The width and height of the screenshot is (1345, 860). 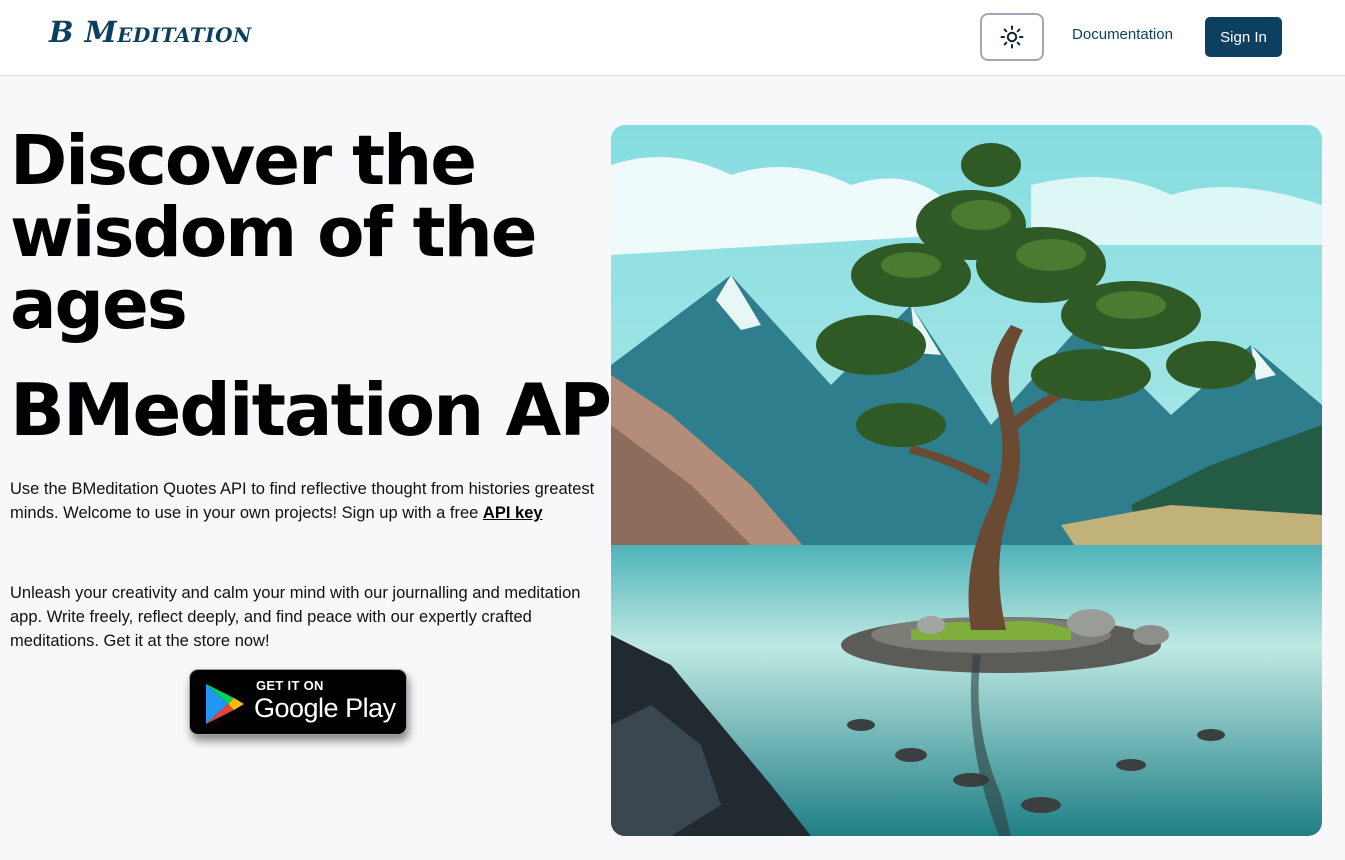 I want to click on api-key-link: API key, so click(x=513, y=513).